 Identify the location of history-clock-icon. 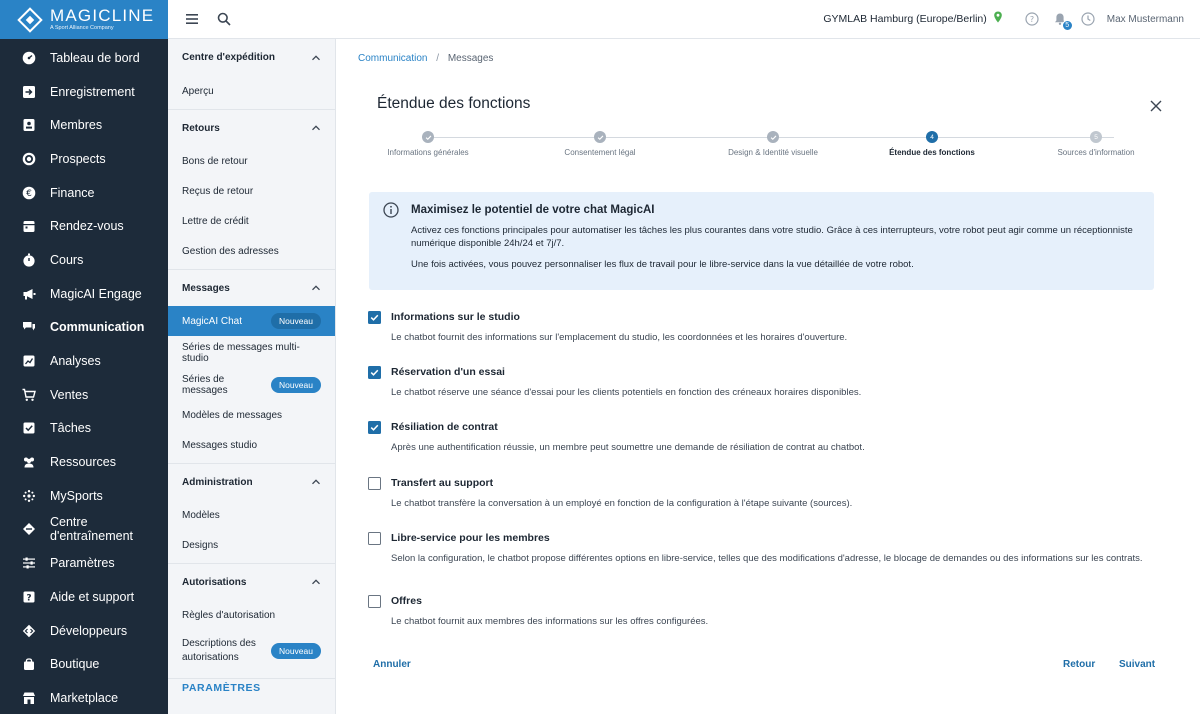
(1088, 19).